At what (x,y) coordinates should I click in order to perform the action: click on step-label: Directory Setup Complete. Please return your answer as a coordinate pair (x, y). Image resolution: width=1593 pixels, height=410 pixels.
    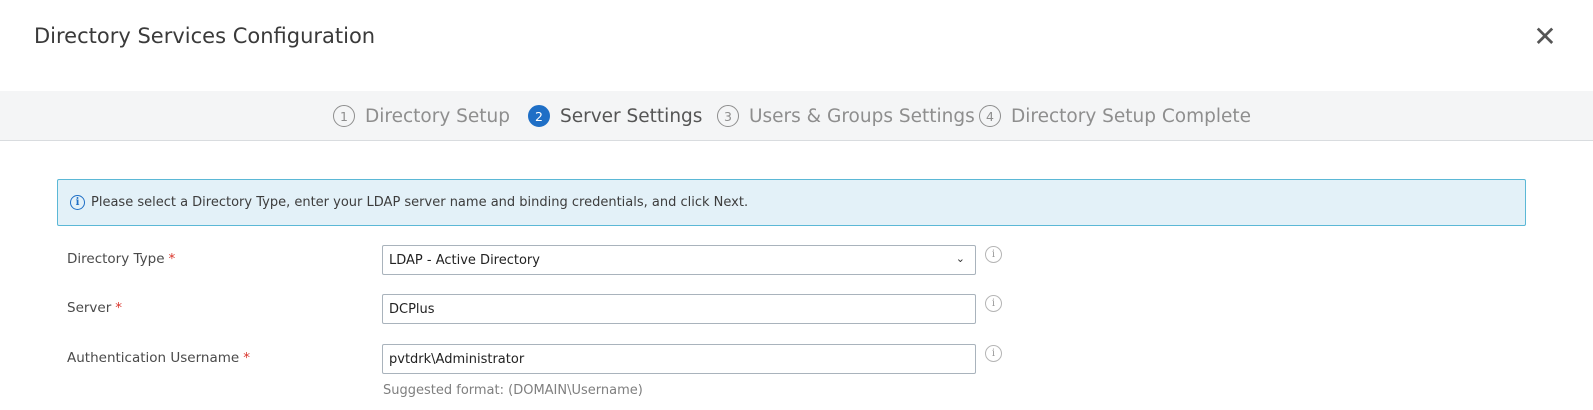
    Looking at the image, I should click on (1131, 116).